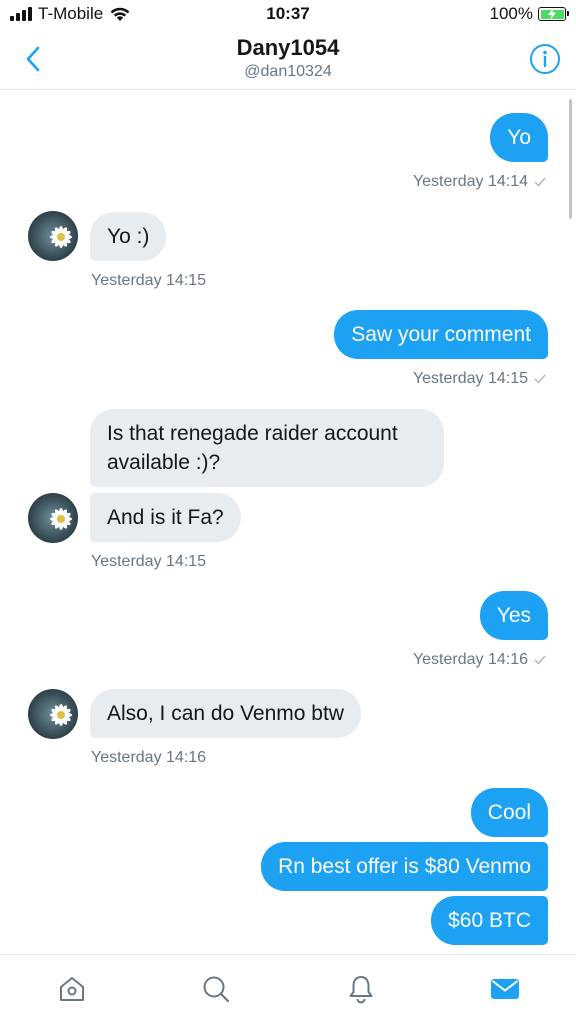 Image resolution: width=576 pixels, height=1024 pixels. What do you see at coordinates (511, 13) in the screenshot?
I see `battery-percentage: 100%` at bounding box center [511, 13].